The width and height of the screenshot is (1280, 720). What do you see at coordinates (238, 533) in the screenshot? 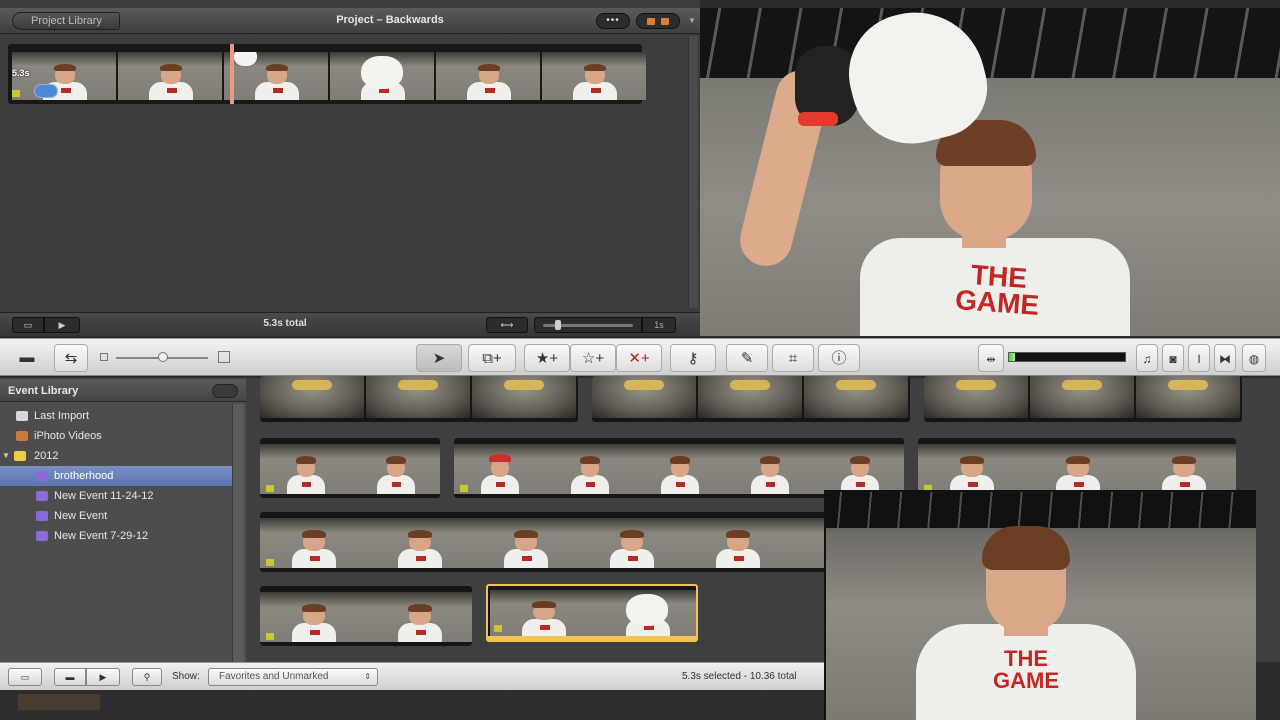
I see `event-library-scrollbar` at bounding box center [238, 533].